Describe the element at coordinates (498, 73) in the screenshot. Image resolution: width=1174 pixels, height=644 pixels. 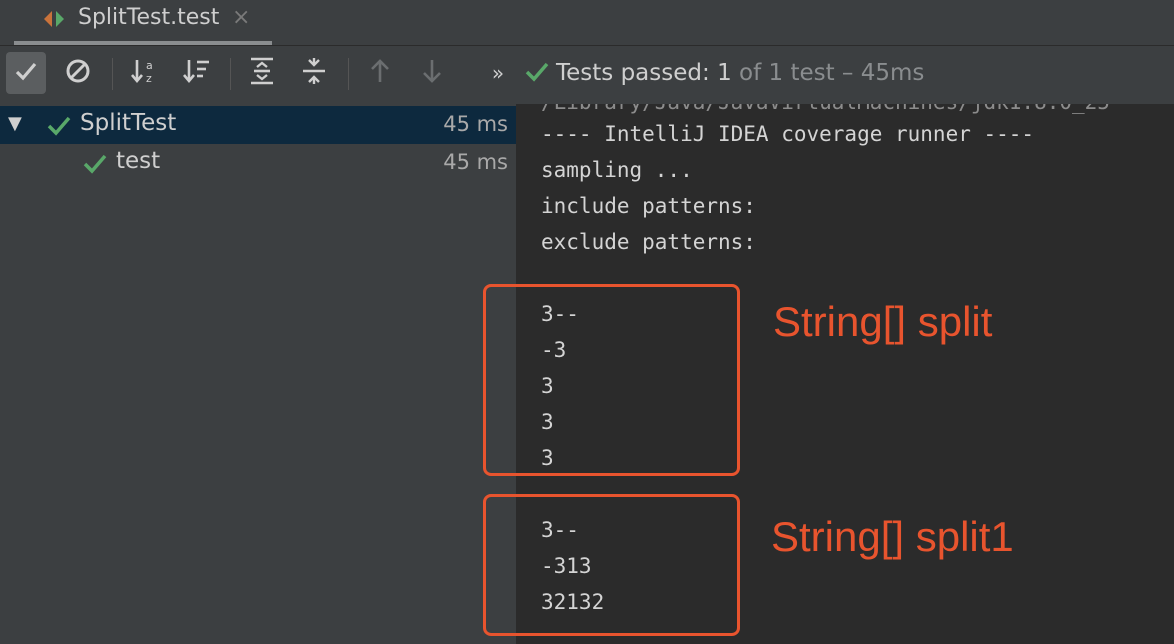
I see `more-actions-button: »` at that location.